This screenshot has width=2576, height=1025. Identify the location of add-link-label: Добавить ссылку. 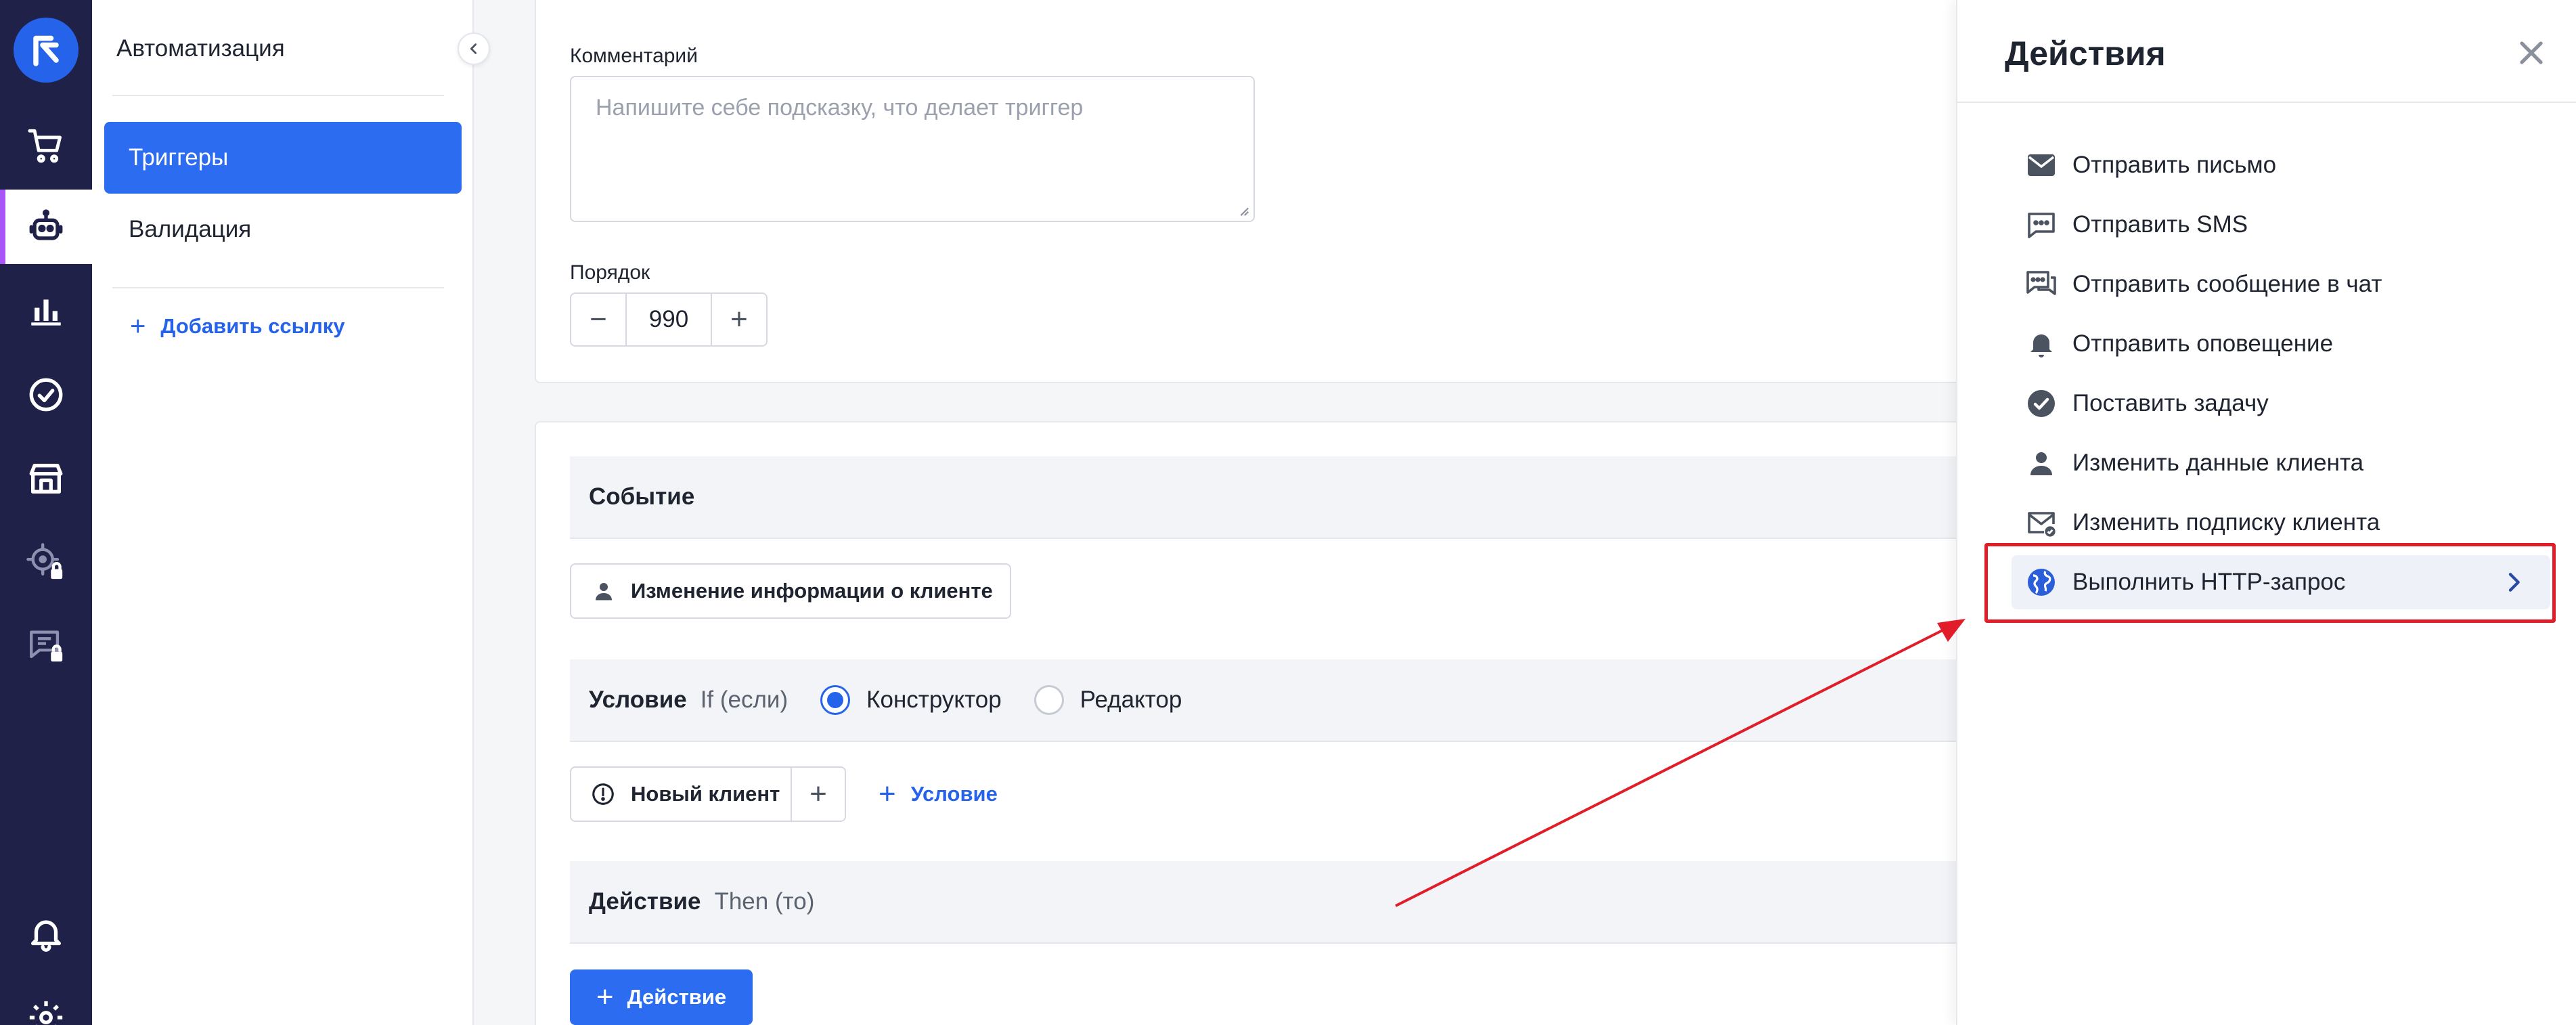
(252, 326).